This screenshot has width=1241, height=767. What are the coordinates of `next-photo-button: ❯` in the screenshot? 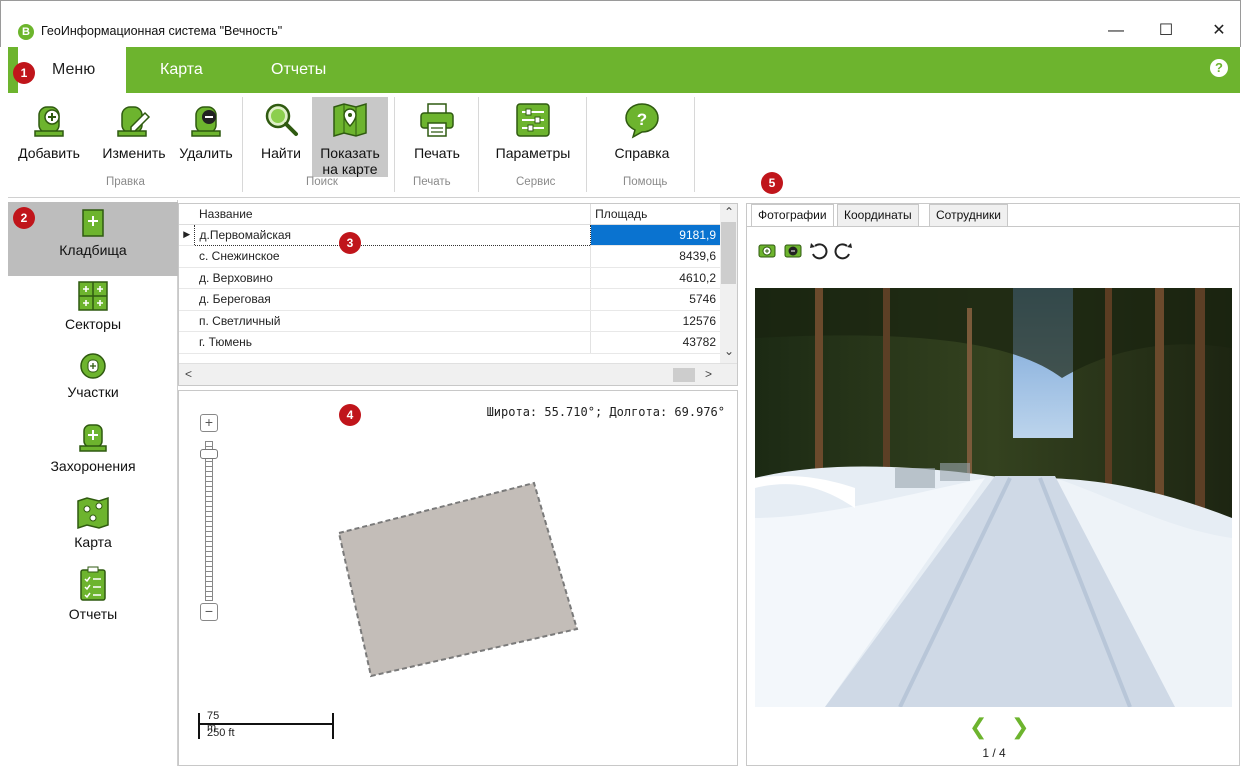 It's located at (1020, 727).